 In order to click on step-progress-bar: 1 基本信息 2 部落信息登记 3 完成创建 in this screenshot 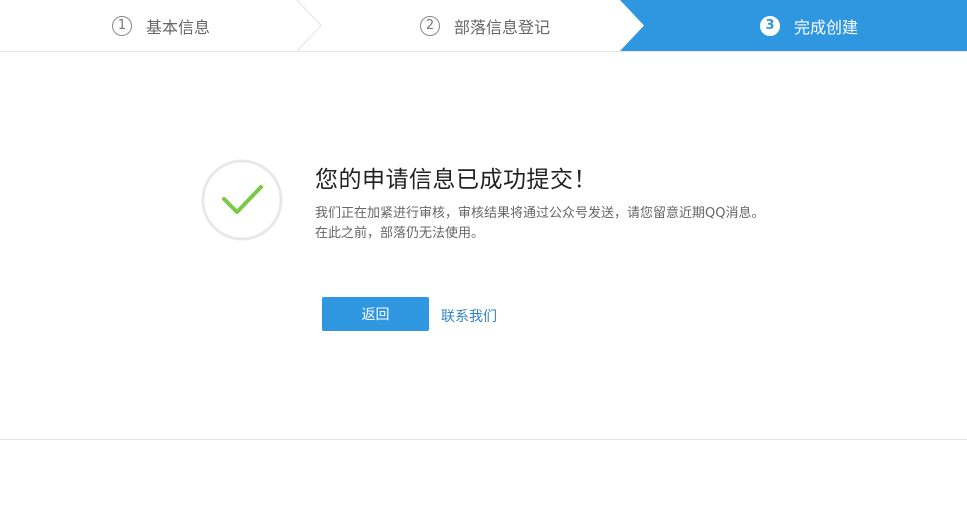, I will do `click(483, 26)`.